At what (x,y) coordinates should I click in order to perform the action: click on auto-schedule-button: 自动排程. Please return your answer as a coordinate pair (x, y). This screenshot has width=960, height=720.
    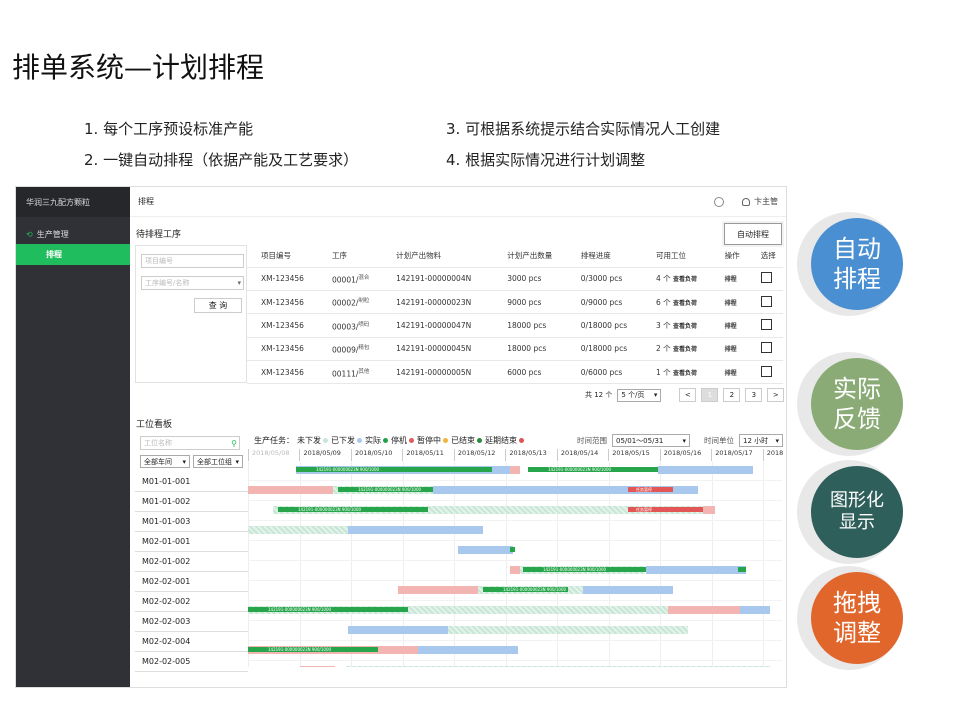
    Looking at the image, I should click on (753, 234).